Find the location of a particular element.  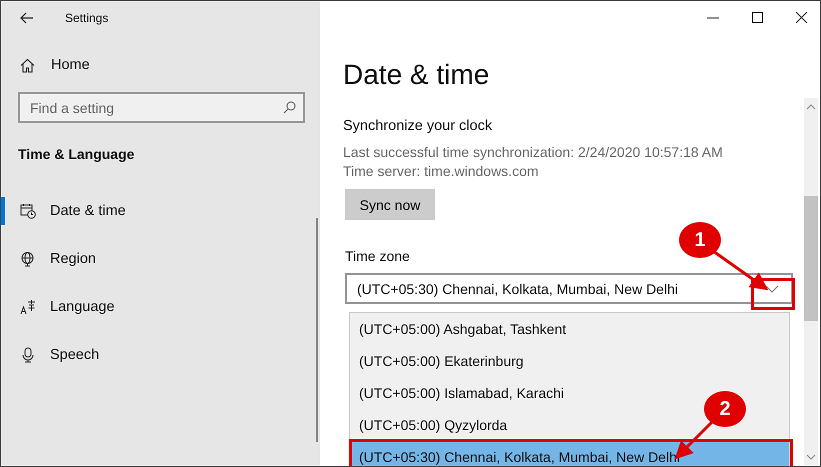

sync-heading: Synchronize your clock is located at coordinates (418, 126).